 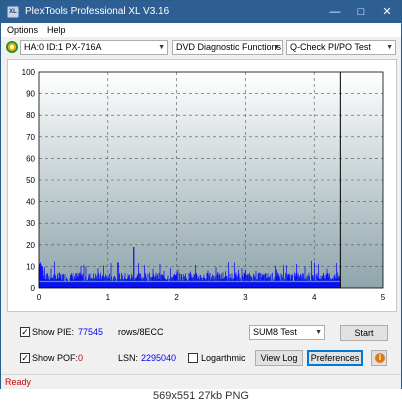 I want to click on test-select-value: Q-Check PI/PO Test, so click(x=330, y=47).